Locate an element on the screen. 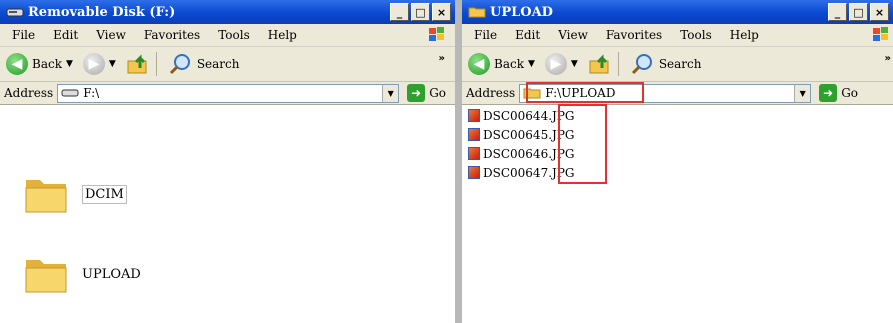 The width and height of the screenshot is (893, 323). folder-name: DCIM is located at coordinates (104, 194).